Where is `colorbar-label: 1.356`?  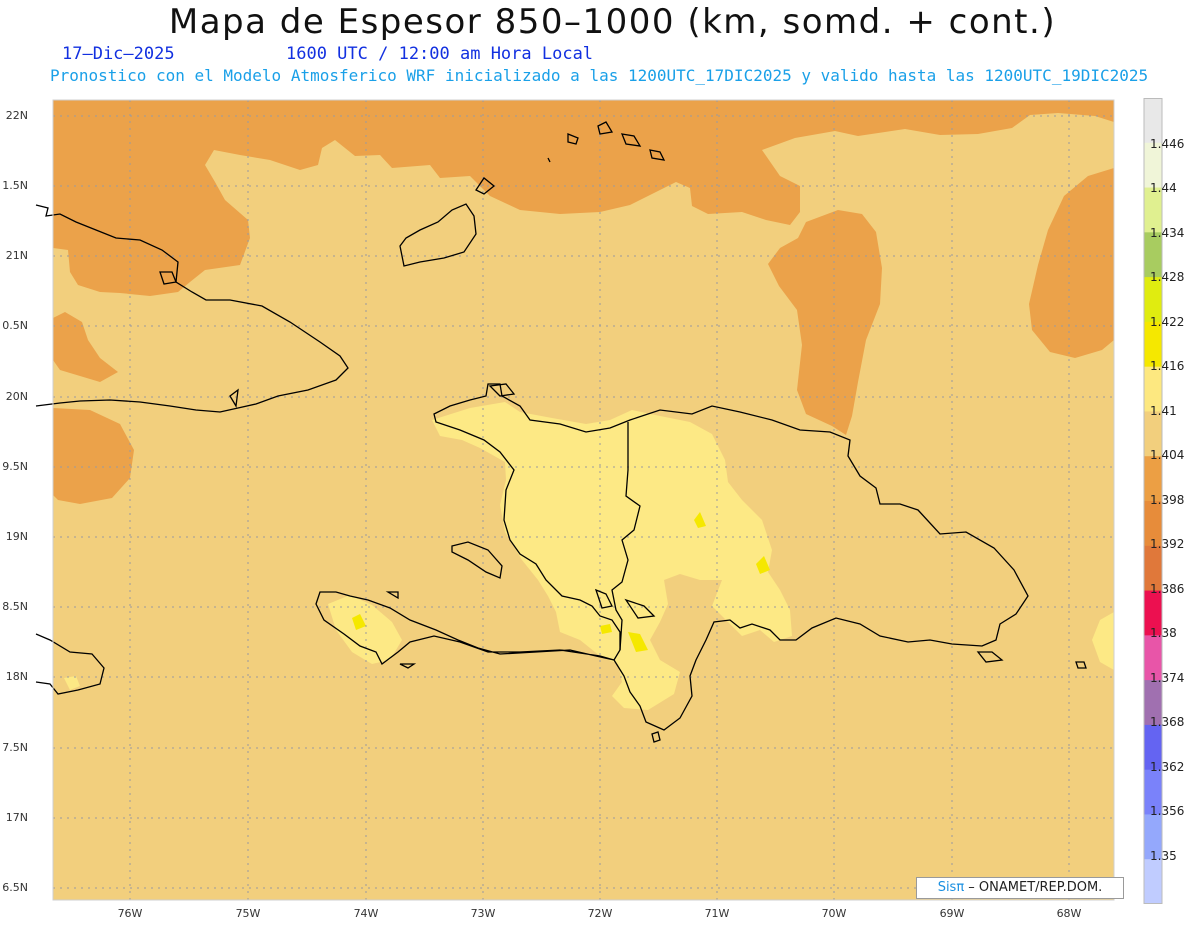 colorbar-label: 1.356 is located at coordinates (1167, 811).